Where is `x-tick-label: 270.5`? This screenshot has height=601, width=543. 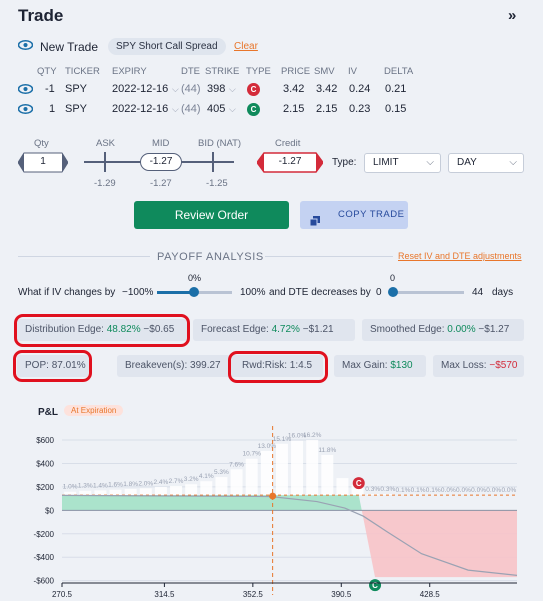
x-tick-label: 270.5 is located at coordinates (62, 594).